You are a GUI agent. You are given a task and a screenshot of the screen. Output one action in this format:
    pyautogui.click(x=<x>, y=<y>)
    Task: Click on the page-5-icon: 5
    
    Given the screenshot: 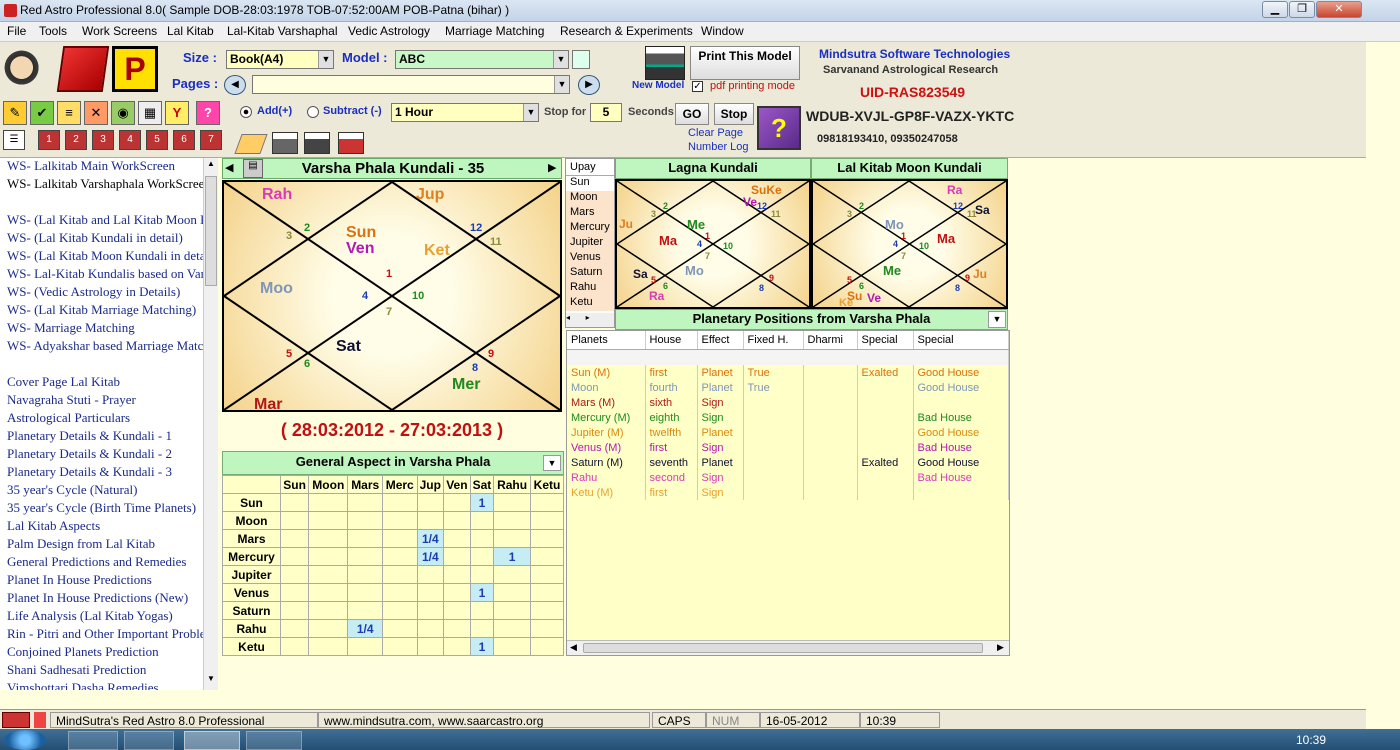 What is the action you would take?
    pyautogui.click(x=157, y=140)
    